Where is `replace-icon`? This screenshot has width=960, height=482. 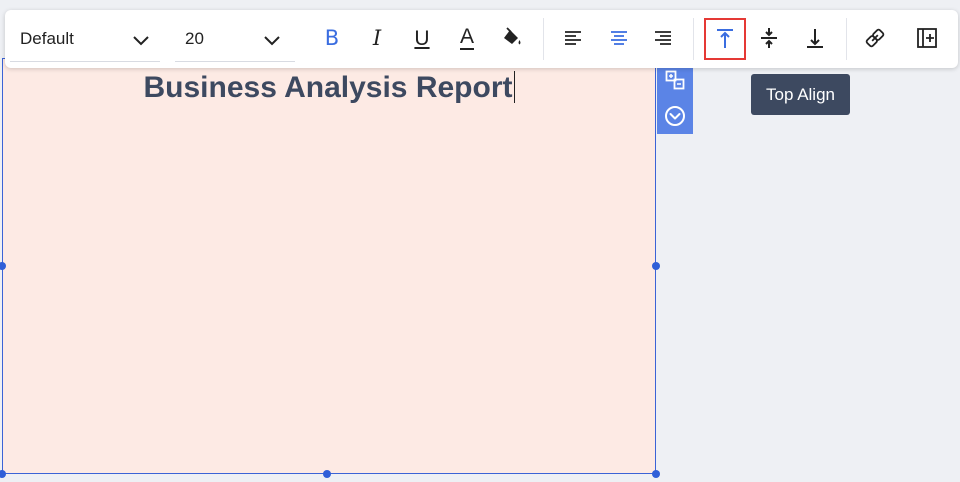
replace-icon is located at coordinates (675, 80).